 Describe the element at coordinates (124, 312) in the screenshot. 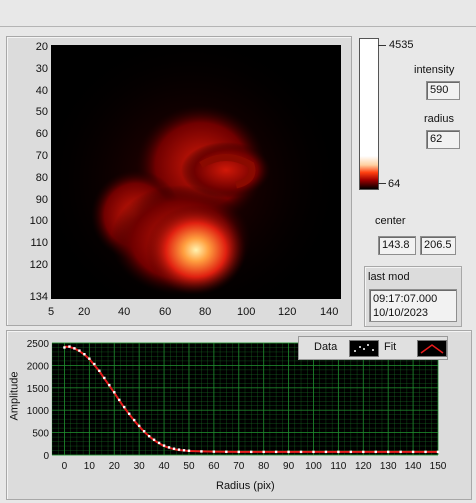

I see `image-x-tick-40: 40` at that location.